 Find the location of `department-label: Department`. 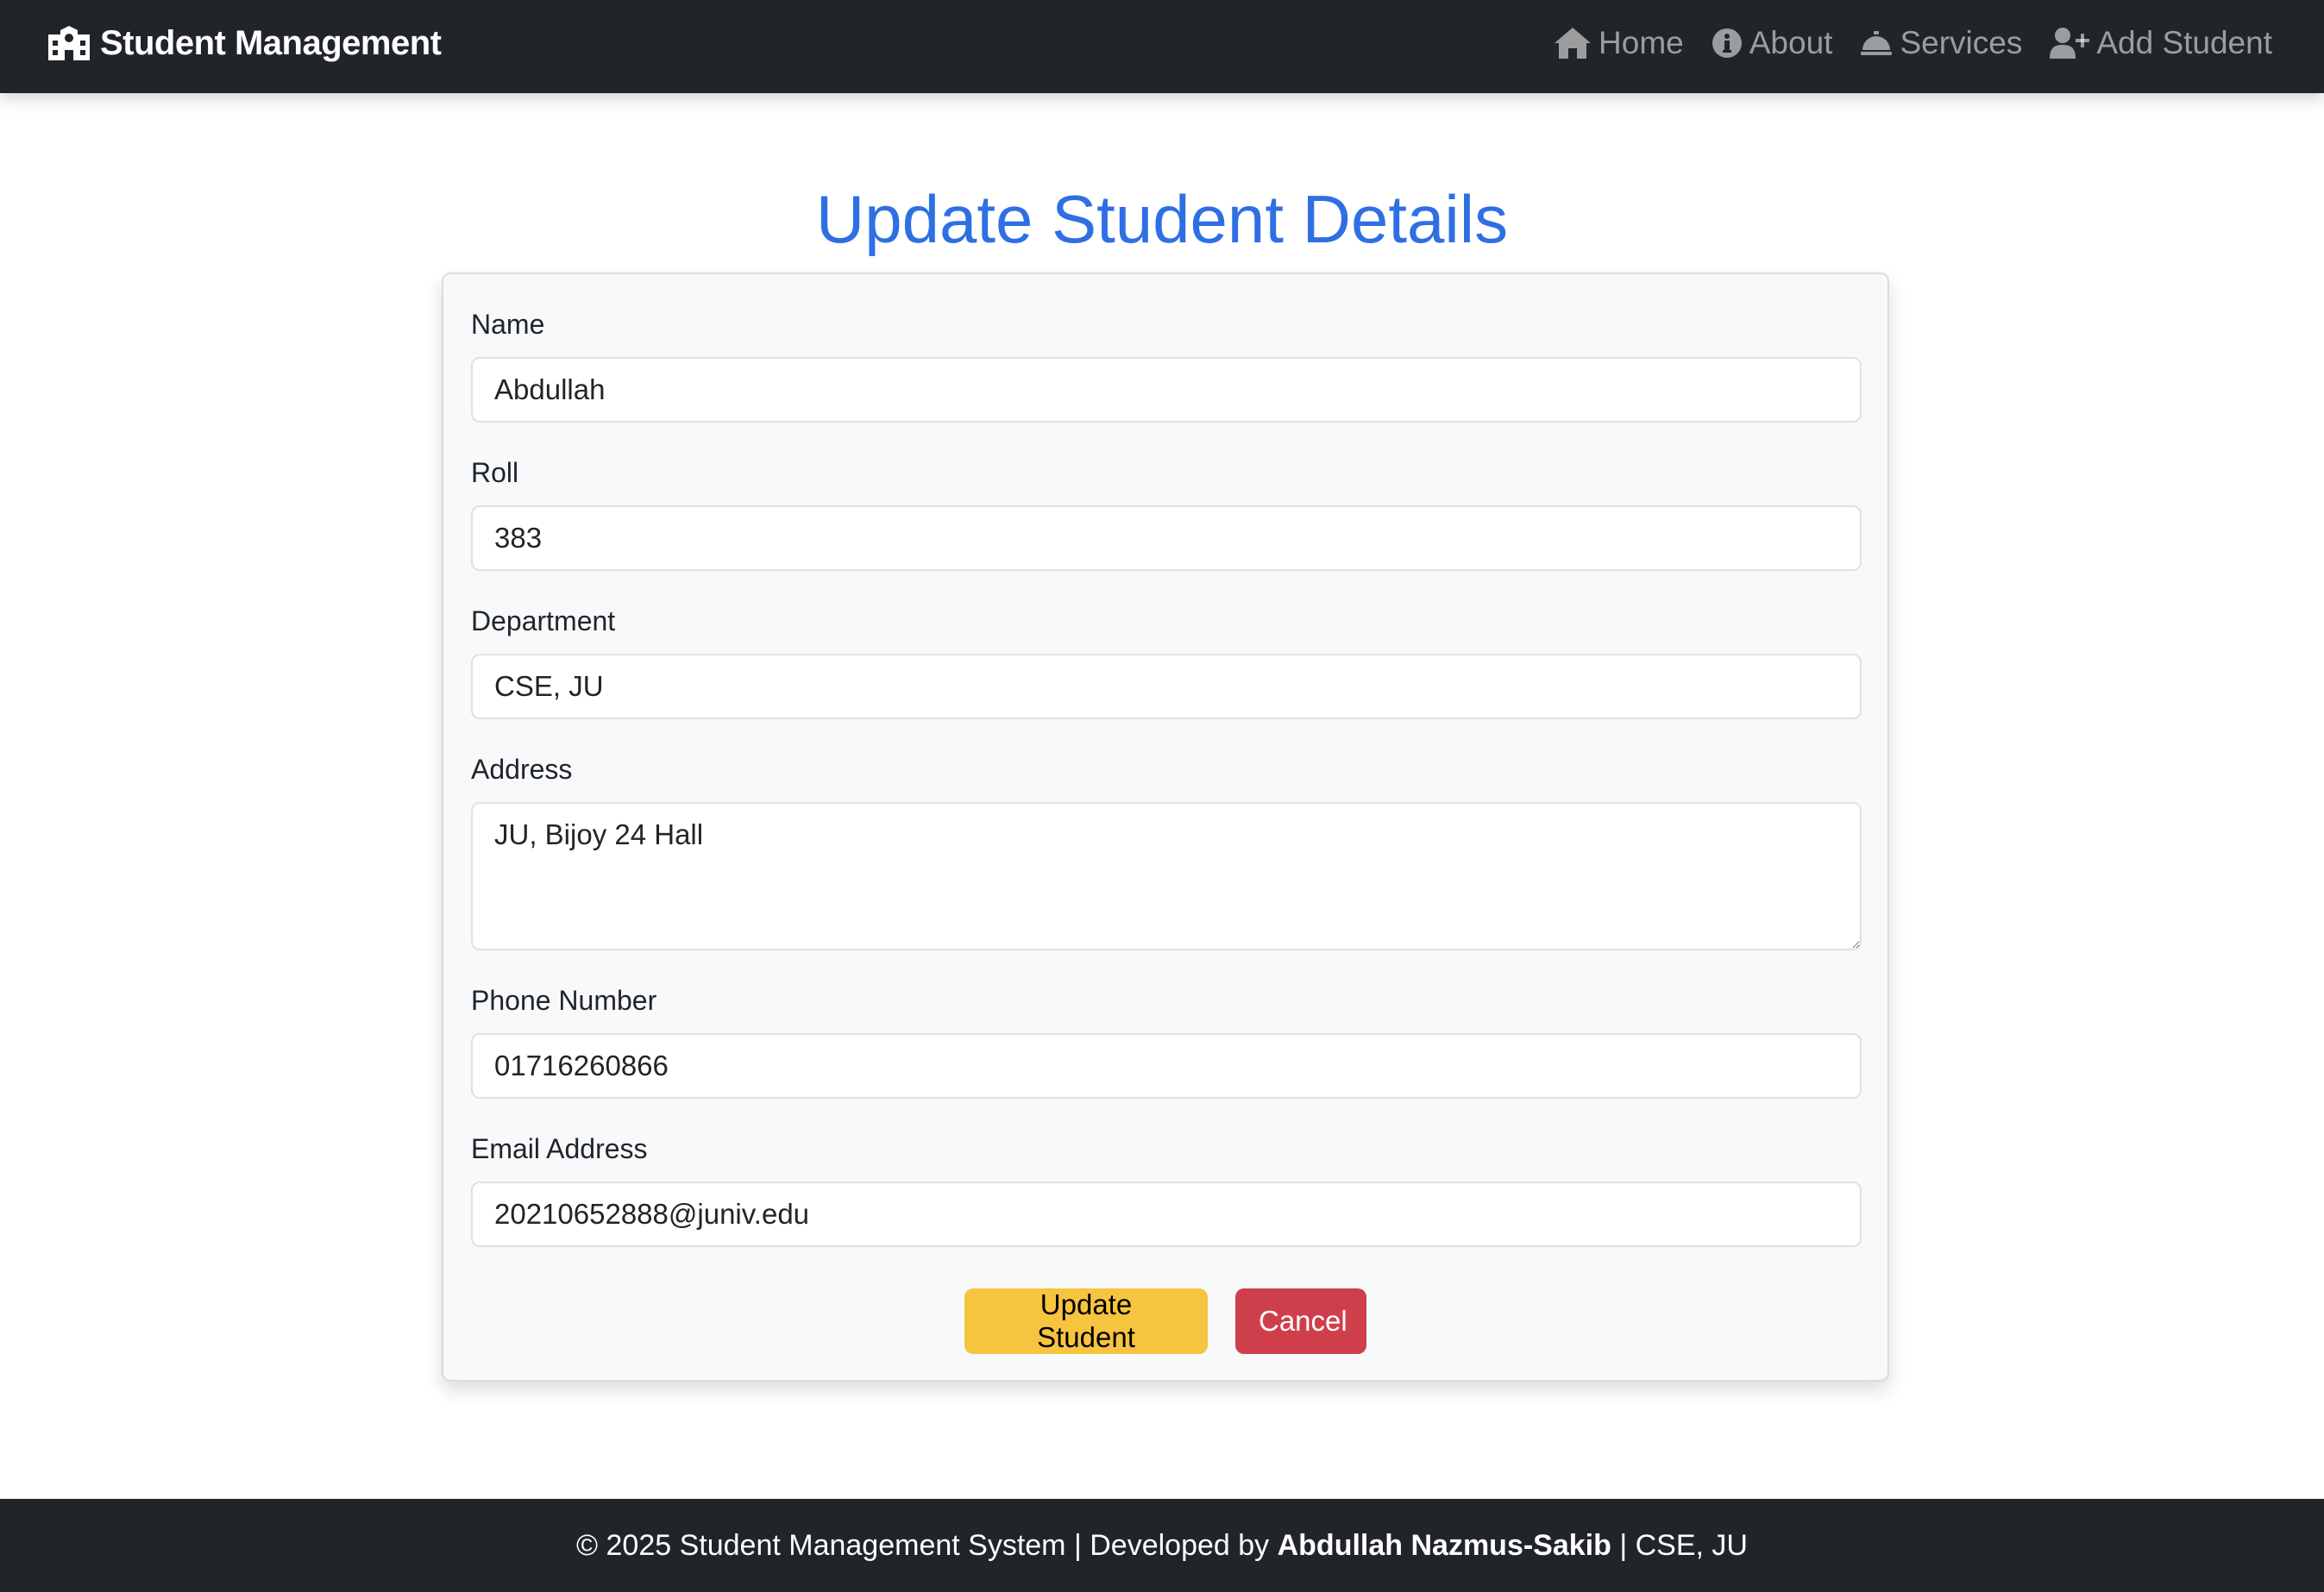

department-label: Department is located at coordinates (544, 620).